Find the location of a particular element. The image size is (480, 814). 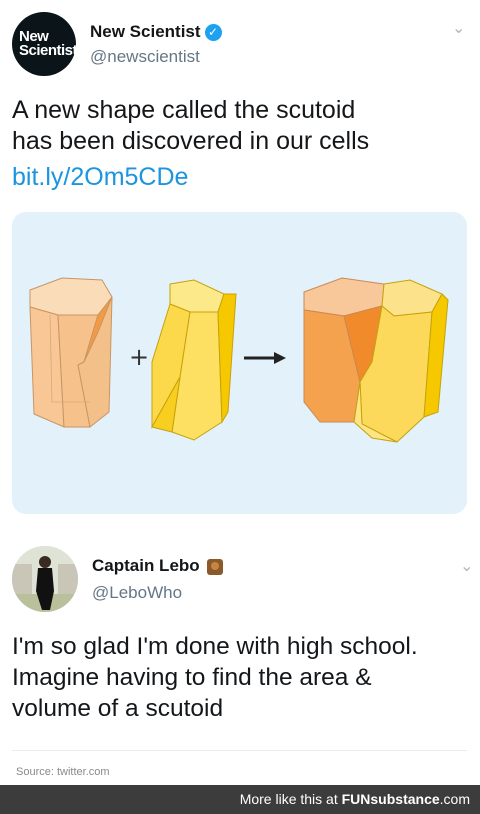

tweet2-text-line: I'm so glad I'm done with high school. is located at coordinates (215, 646).